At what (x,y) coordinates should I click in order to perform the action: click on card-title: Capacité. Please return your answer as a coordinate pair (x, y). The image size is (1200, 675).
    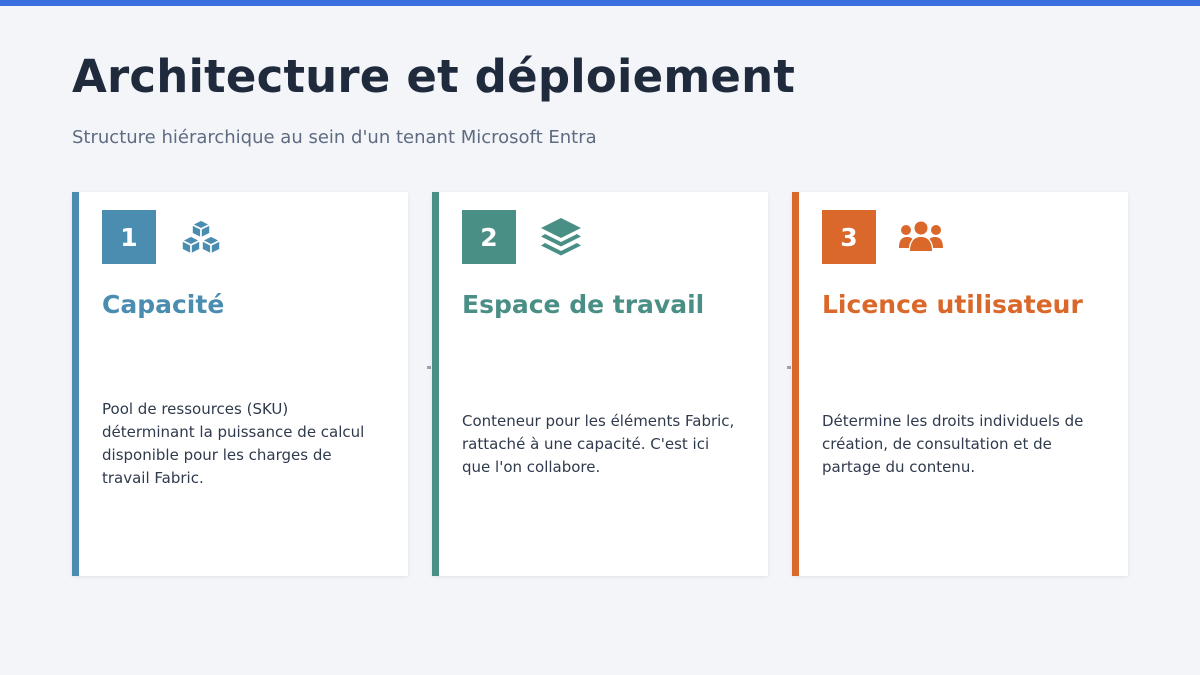
    Looking at the image, I should click on (163, 304).